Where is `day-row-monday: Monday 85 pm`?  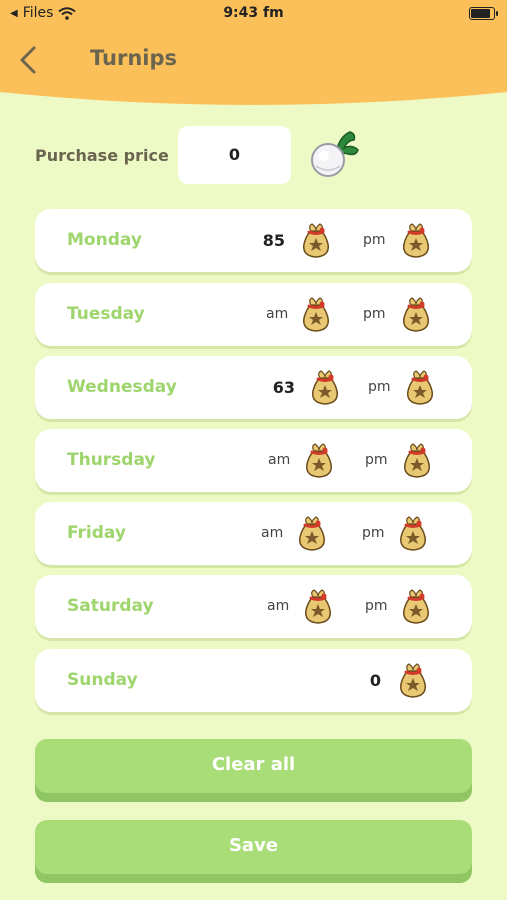
day-row-monday: Monday 85 pm is located at coordinates (253, 240).